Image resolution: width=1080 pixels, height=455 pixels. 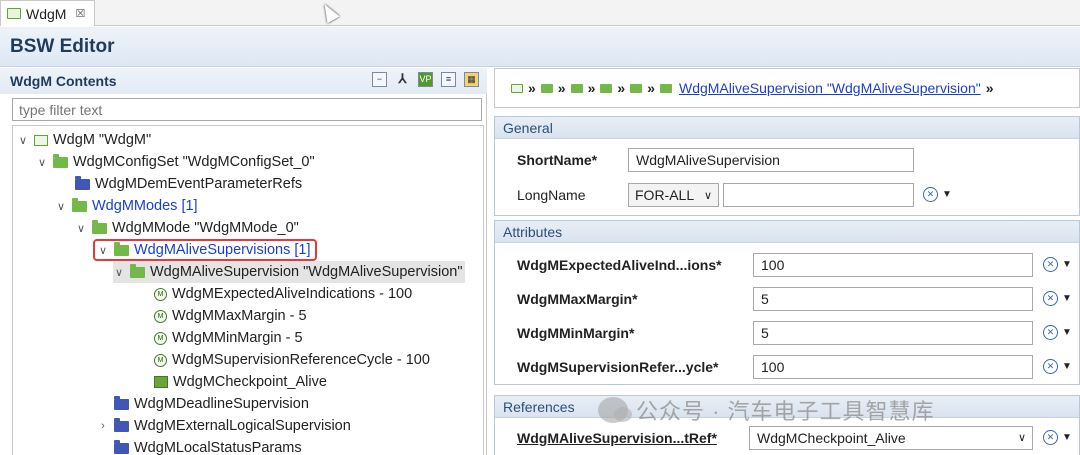 What do you see at coordinates (785, 411) in the screenshot?
I see `watermark-text: 公众号 · 汽车电子工具智慧库` at bounding box center [785, 411].